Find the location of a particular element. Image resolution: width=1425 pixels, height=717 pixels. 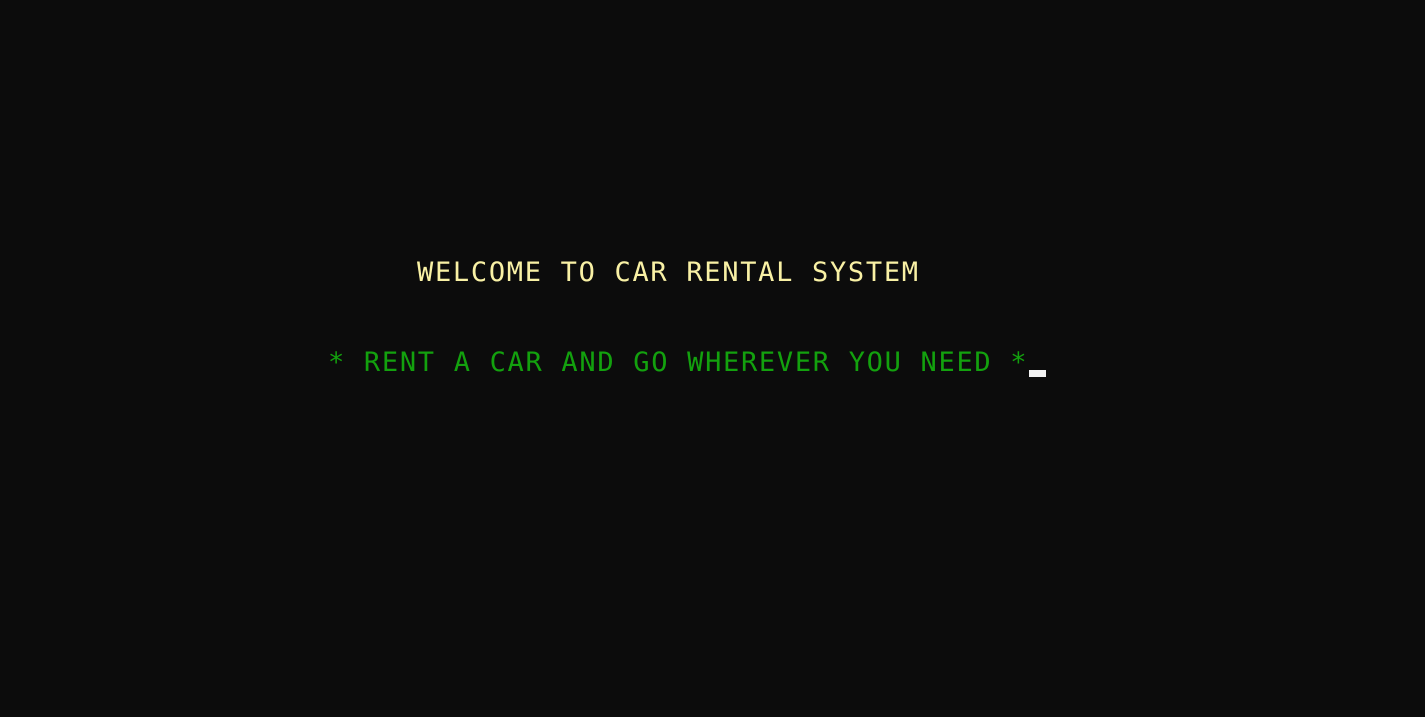

tagline-row: * RENT A CAR AND GO WHEREVER YOU NEED * is located at coordinates (687, 362).